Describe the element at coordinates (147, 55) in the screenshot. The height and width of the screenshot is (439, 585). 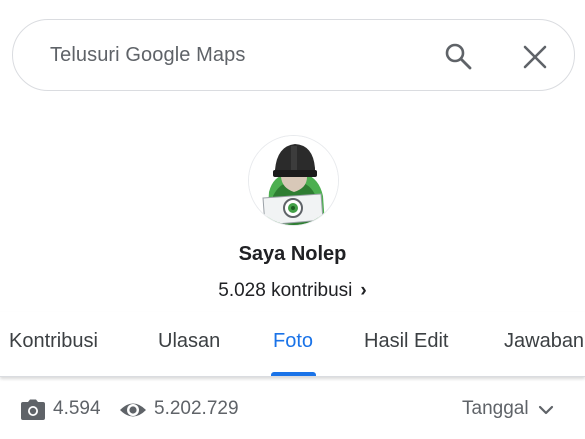
I see `search-input: Telusuri Google Maps` at that location.